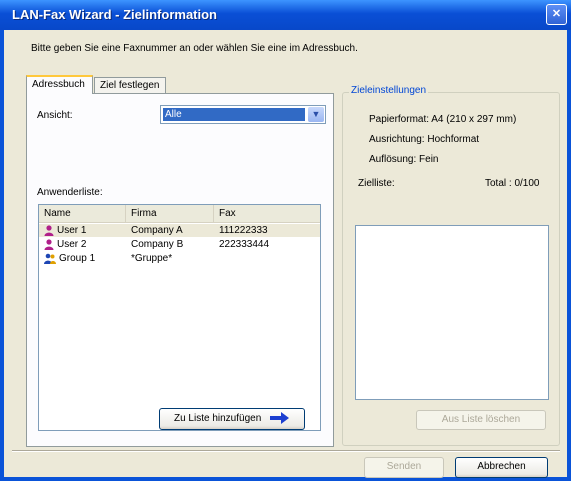 The height and width of the screenshot is (481, 571). I want to click on name-cell: User 2, so click(65, 244).